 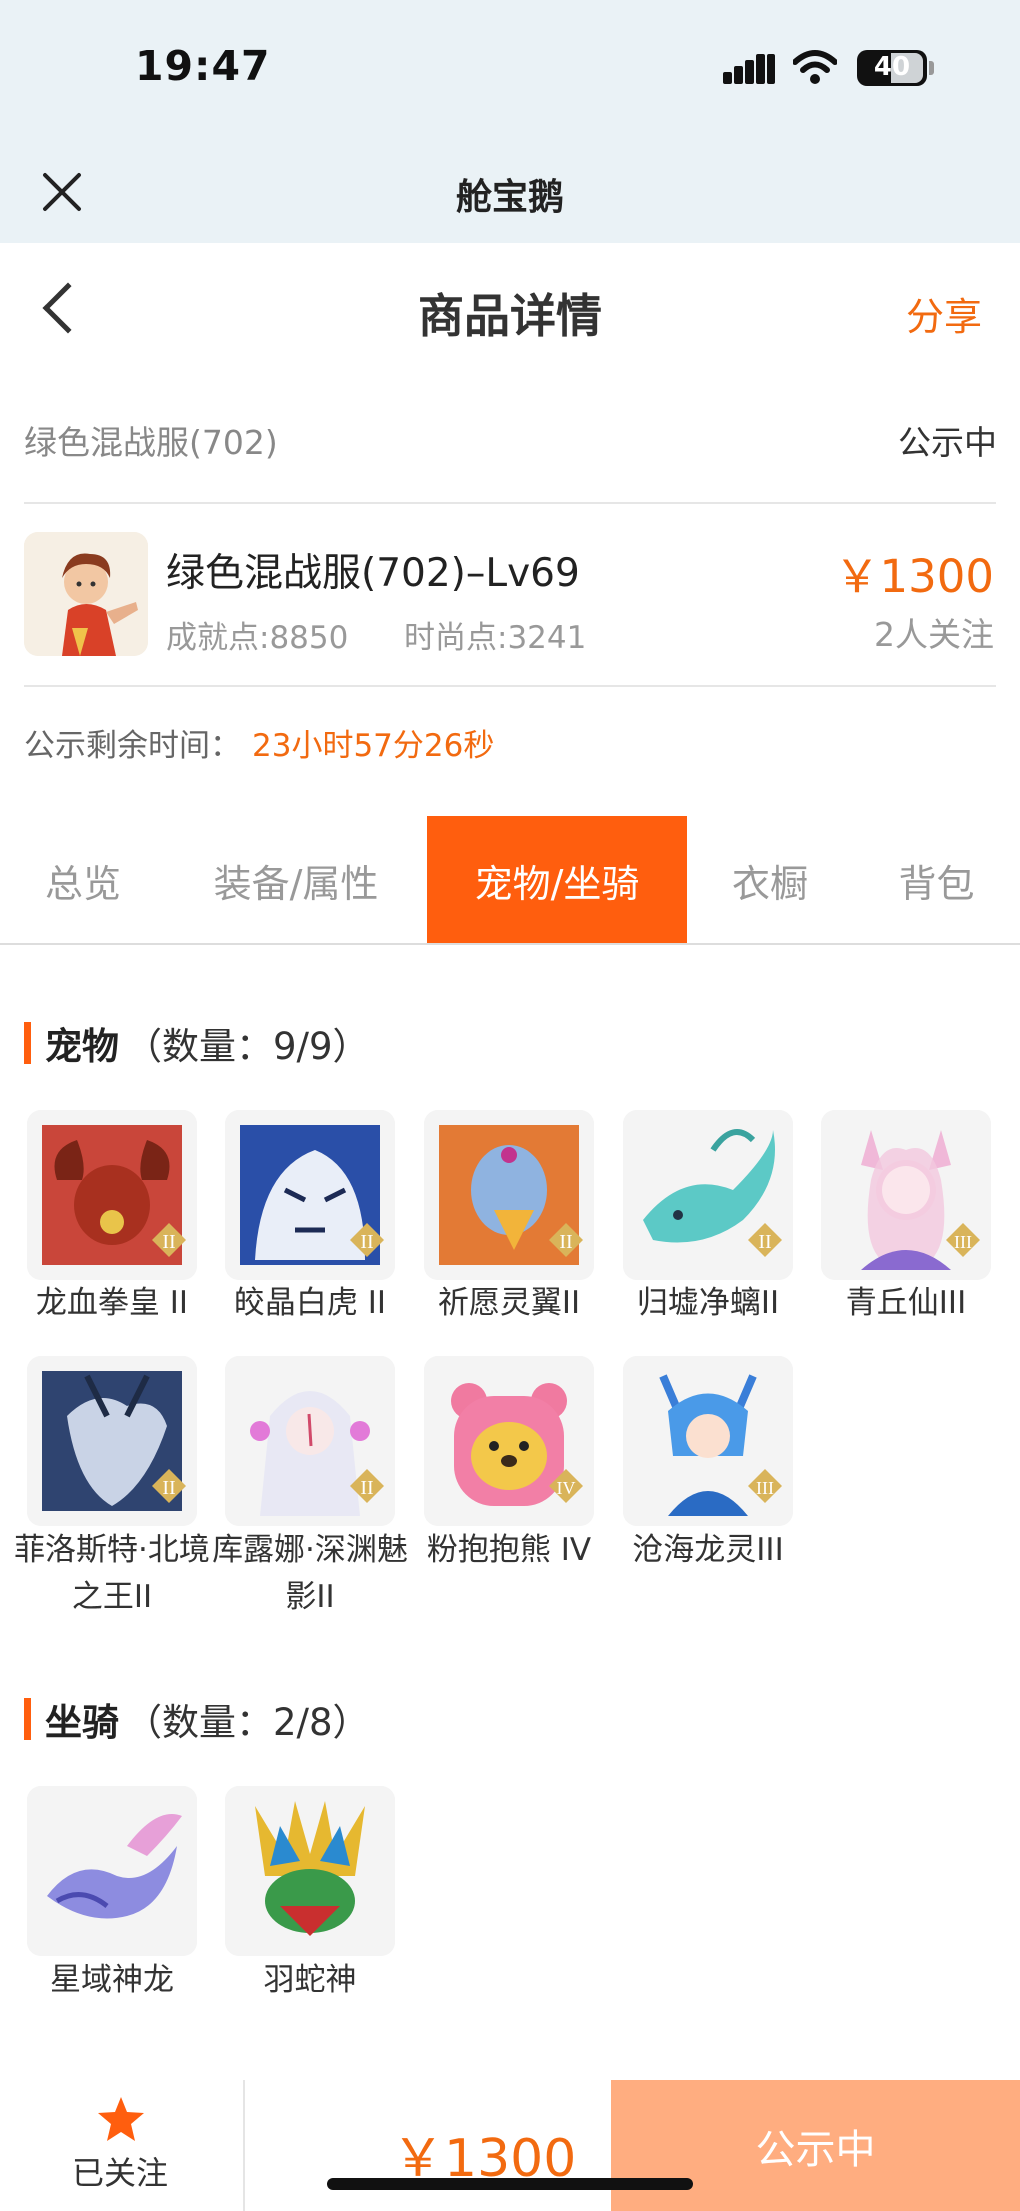 What do you see at coordinates (510, 944) in the screenshot?
I see `tab-divider` at bounding box center [510, 944].